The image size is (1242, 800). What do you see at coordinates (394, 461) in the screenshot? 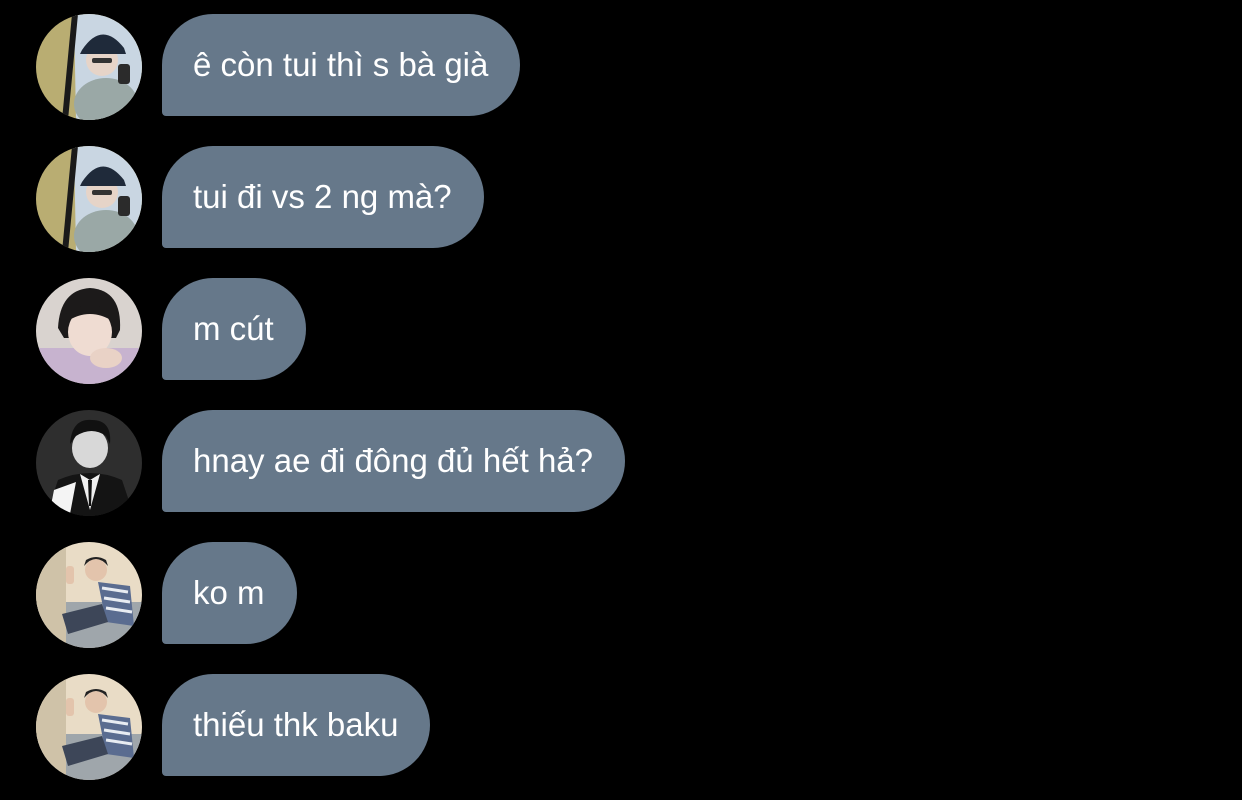
I see `message-bubble: hnay ae đi đông đủ hết hả?` at bounding box center [394, 461].